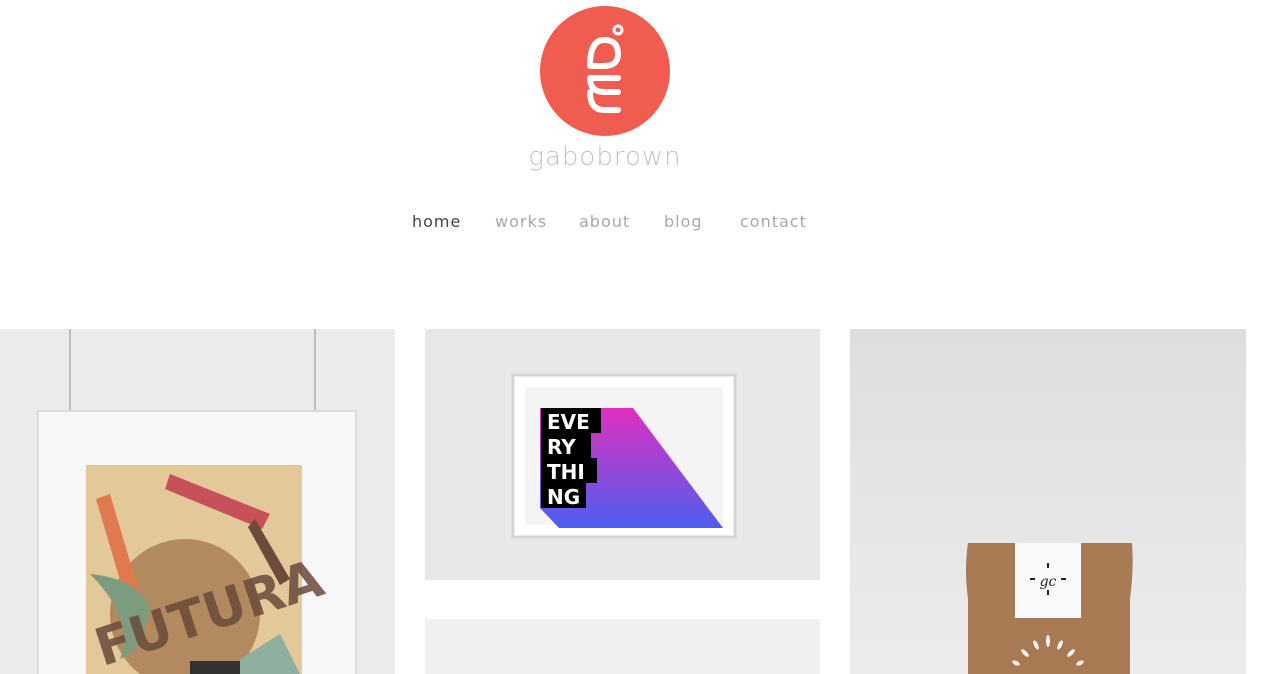 This screenshot has width=1270, height=674. I want to click on portfolio-tile-blank, so click(622, 646).